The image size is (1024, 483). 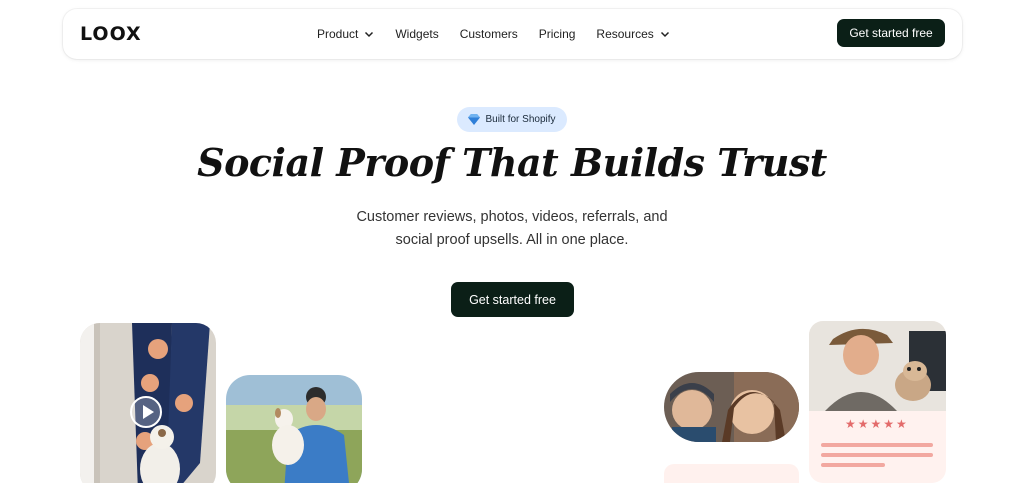 I want to click on loox-logo: LOOX, so click(x=111, y=34).